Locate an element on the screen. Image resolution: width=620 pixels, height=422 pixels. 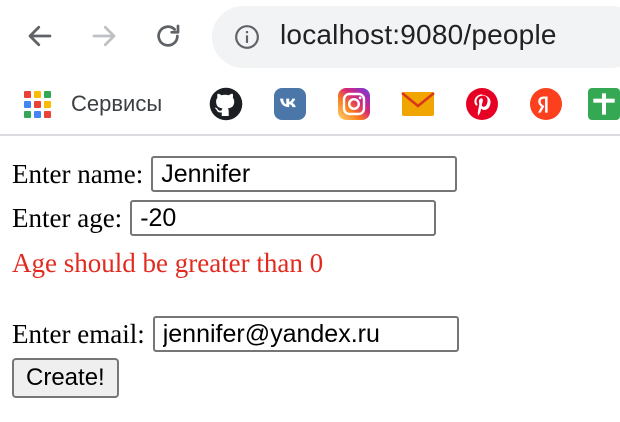
name-label: Enter name: is located at coordinates (78, 173).